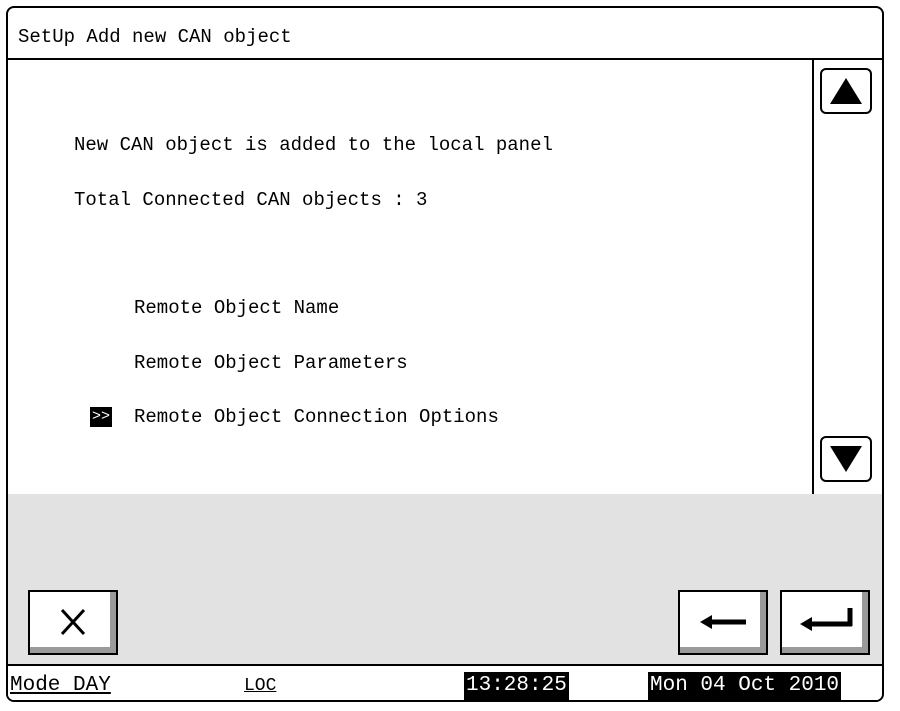  What do you see at coordinates (260, 686) in the screenshot?
I see `location-indicator: LOC` at bounding box center [260, 686].